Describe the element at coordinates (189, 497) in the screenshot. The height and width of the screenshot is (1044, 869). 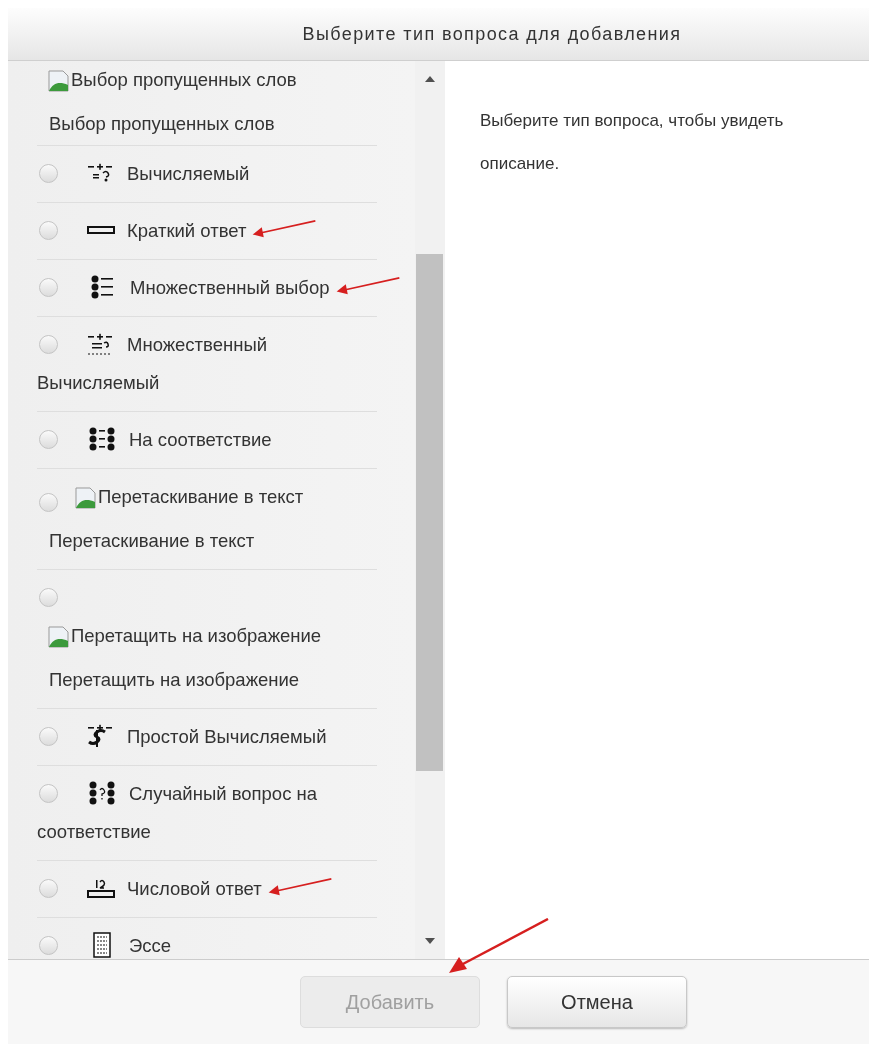
I see `broken-image: Перетаскивание в текст` at that location.